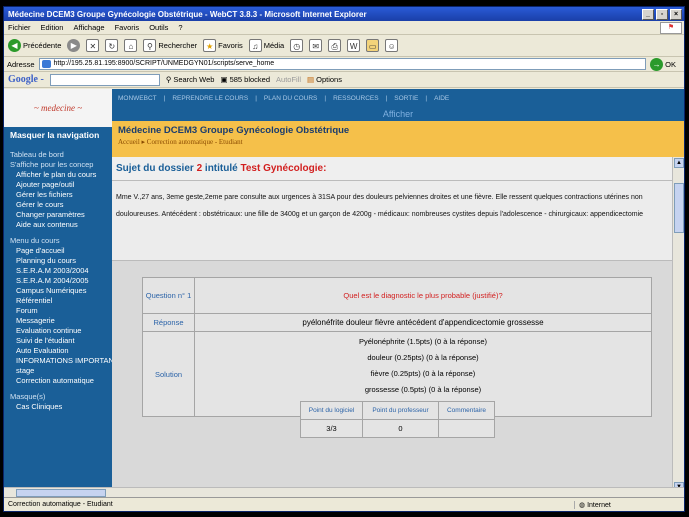 The image size is (689, 517). I want to click on nav-course-plan: PLAN DU COURS, so click(290, 98).